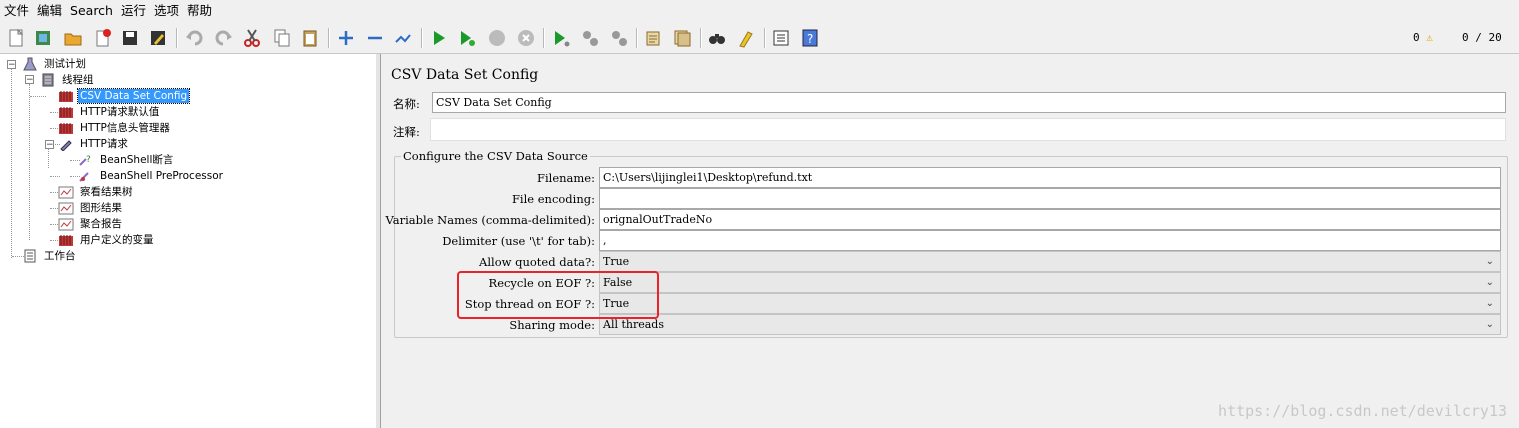 The height and width of the screenshot is (428, 1519). What do you see at coordinates (1423, 37) in the screenshot?
I see `warning-count: 0 ⚠` at bounding box center [1423, 37].